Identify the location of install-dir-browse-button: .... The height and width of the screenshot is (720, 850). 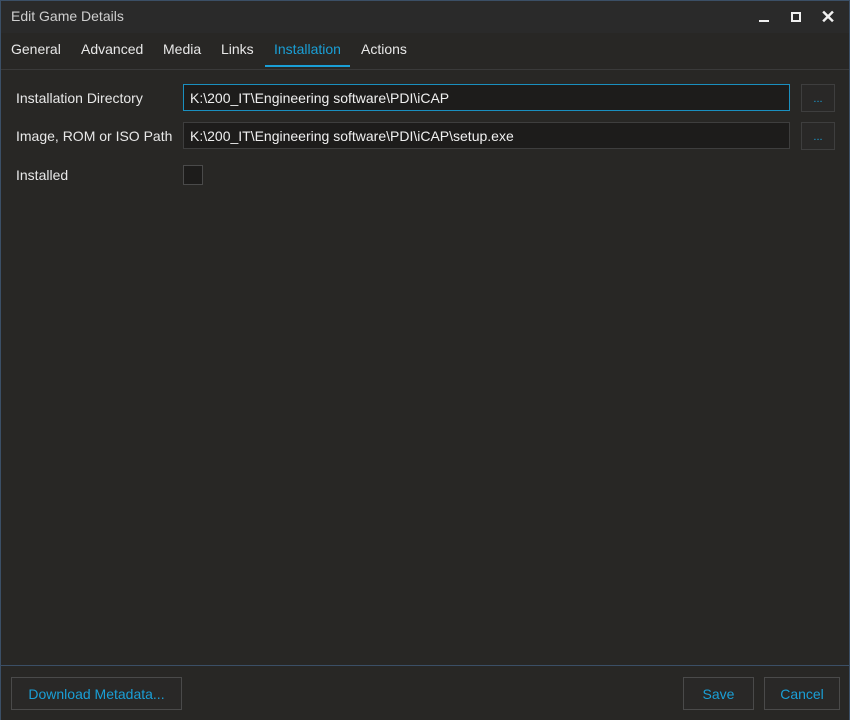
(818, 98).